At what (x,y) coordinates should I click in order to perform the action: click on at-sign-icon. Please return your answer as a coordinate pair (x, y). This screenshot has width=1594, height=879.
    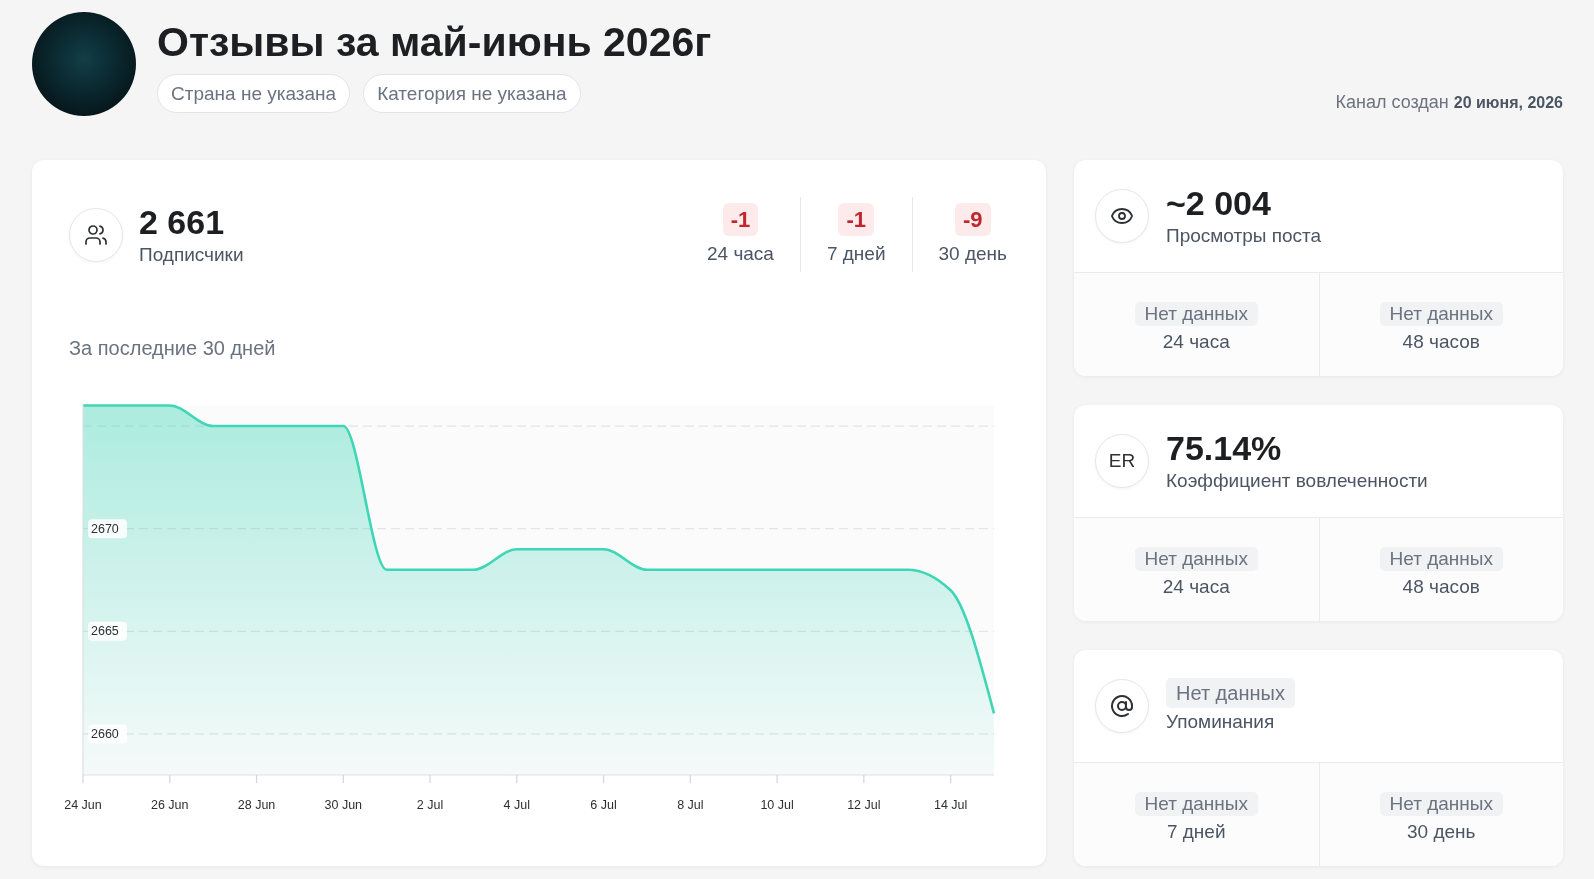
    Looking at the image, I should click on (1122, 706).